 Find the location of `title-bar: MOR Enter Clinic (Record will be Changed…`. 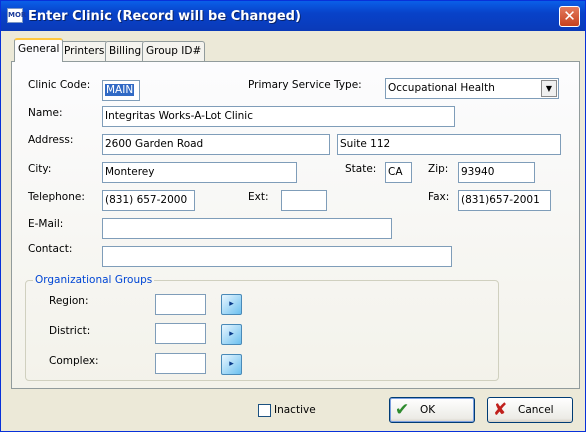

title-bar: MOR Enter Clinic (Record will be Changed… is located at coordinates (293, 16).